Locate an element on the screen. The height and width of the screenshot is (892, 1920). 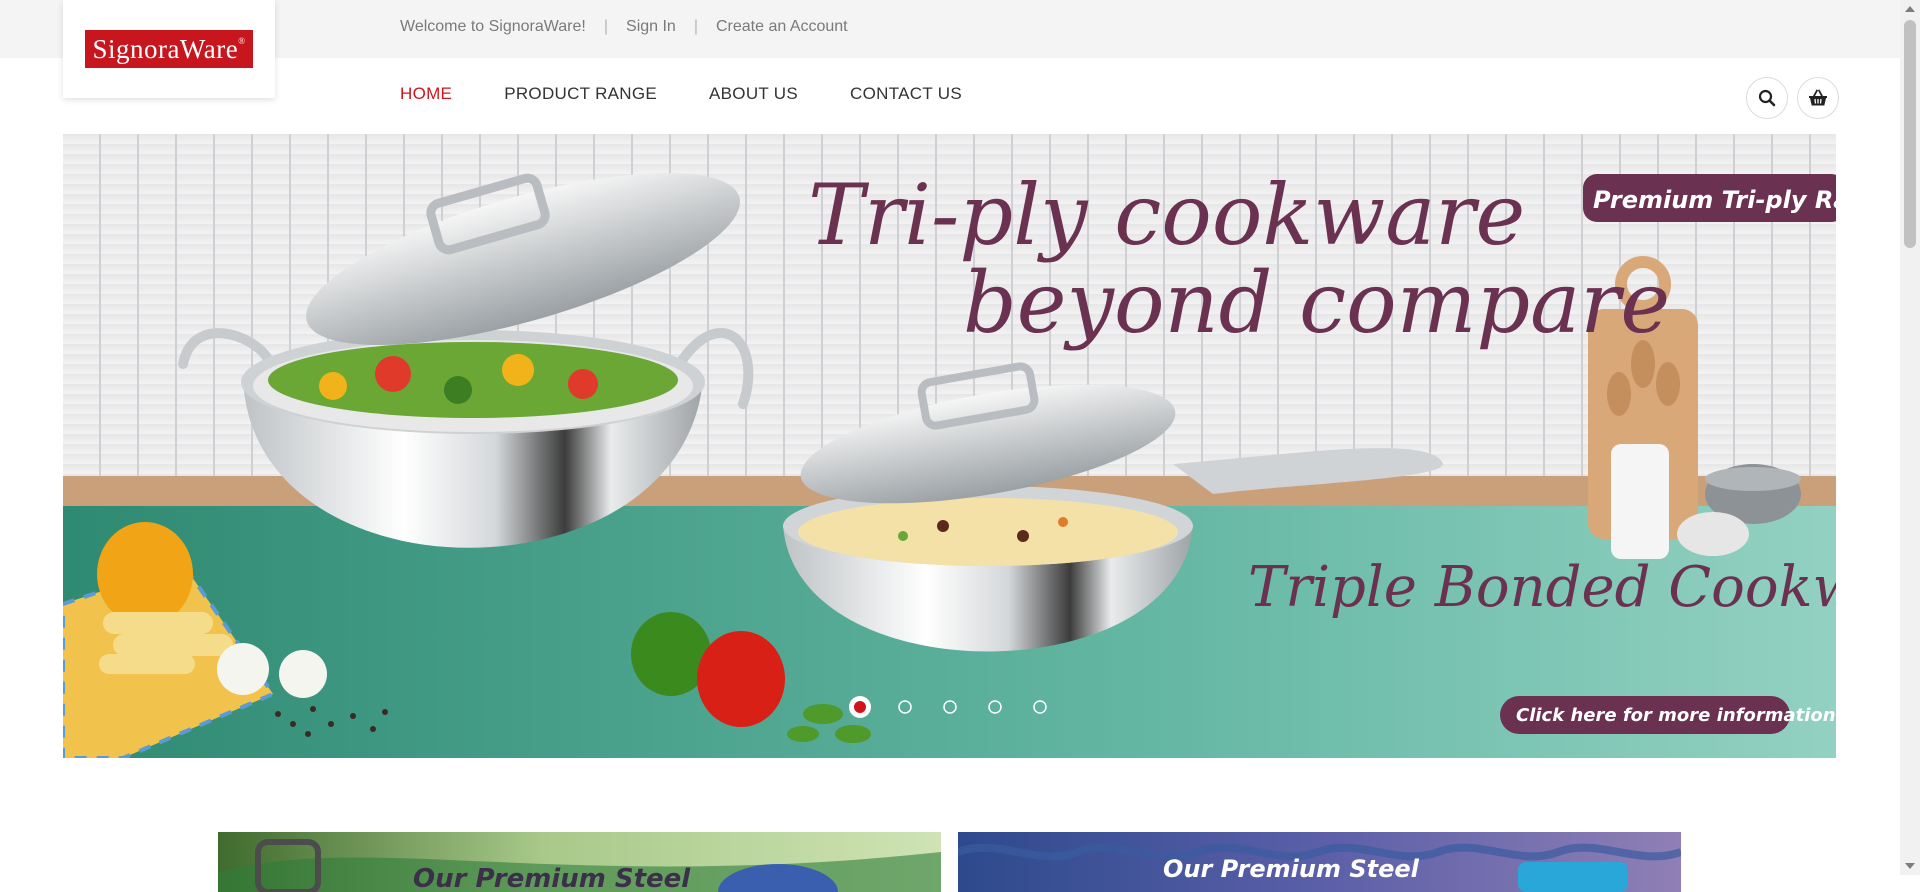
logo: SignoraWare ® is located at coordinates (169, 49).